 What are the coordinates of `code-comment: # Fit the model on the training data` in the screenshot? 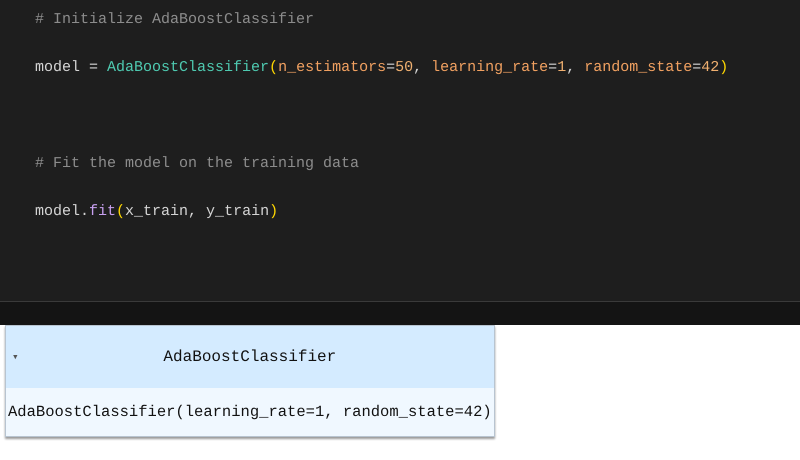 It's located at (197, 163).